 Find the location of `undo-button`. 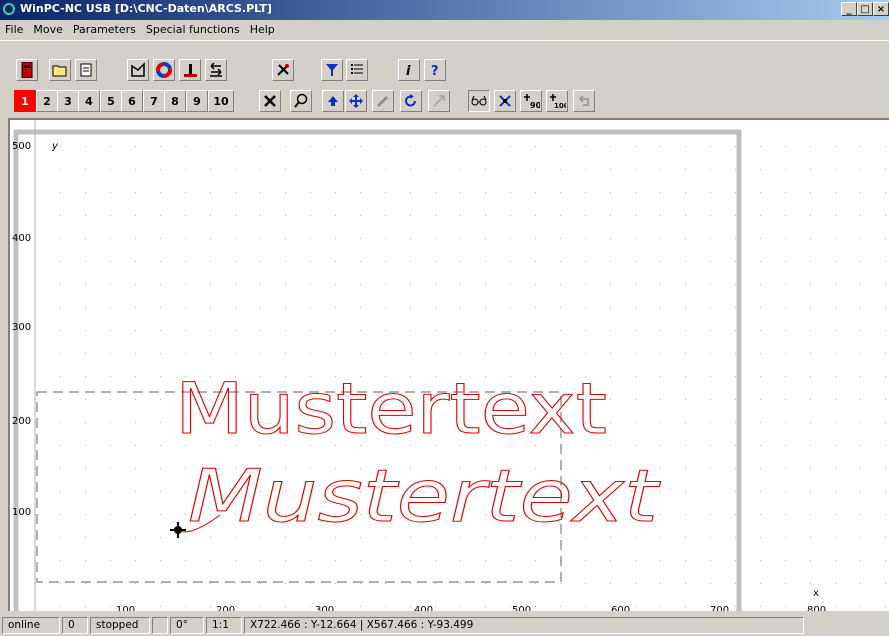

undo-button is located at coordinates (584, 101).